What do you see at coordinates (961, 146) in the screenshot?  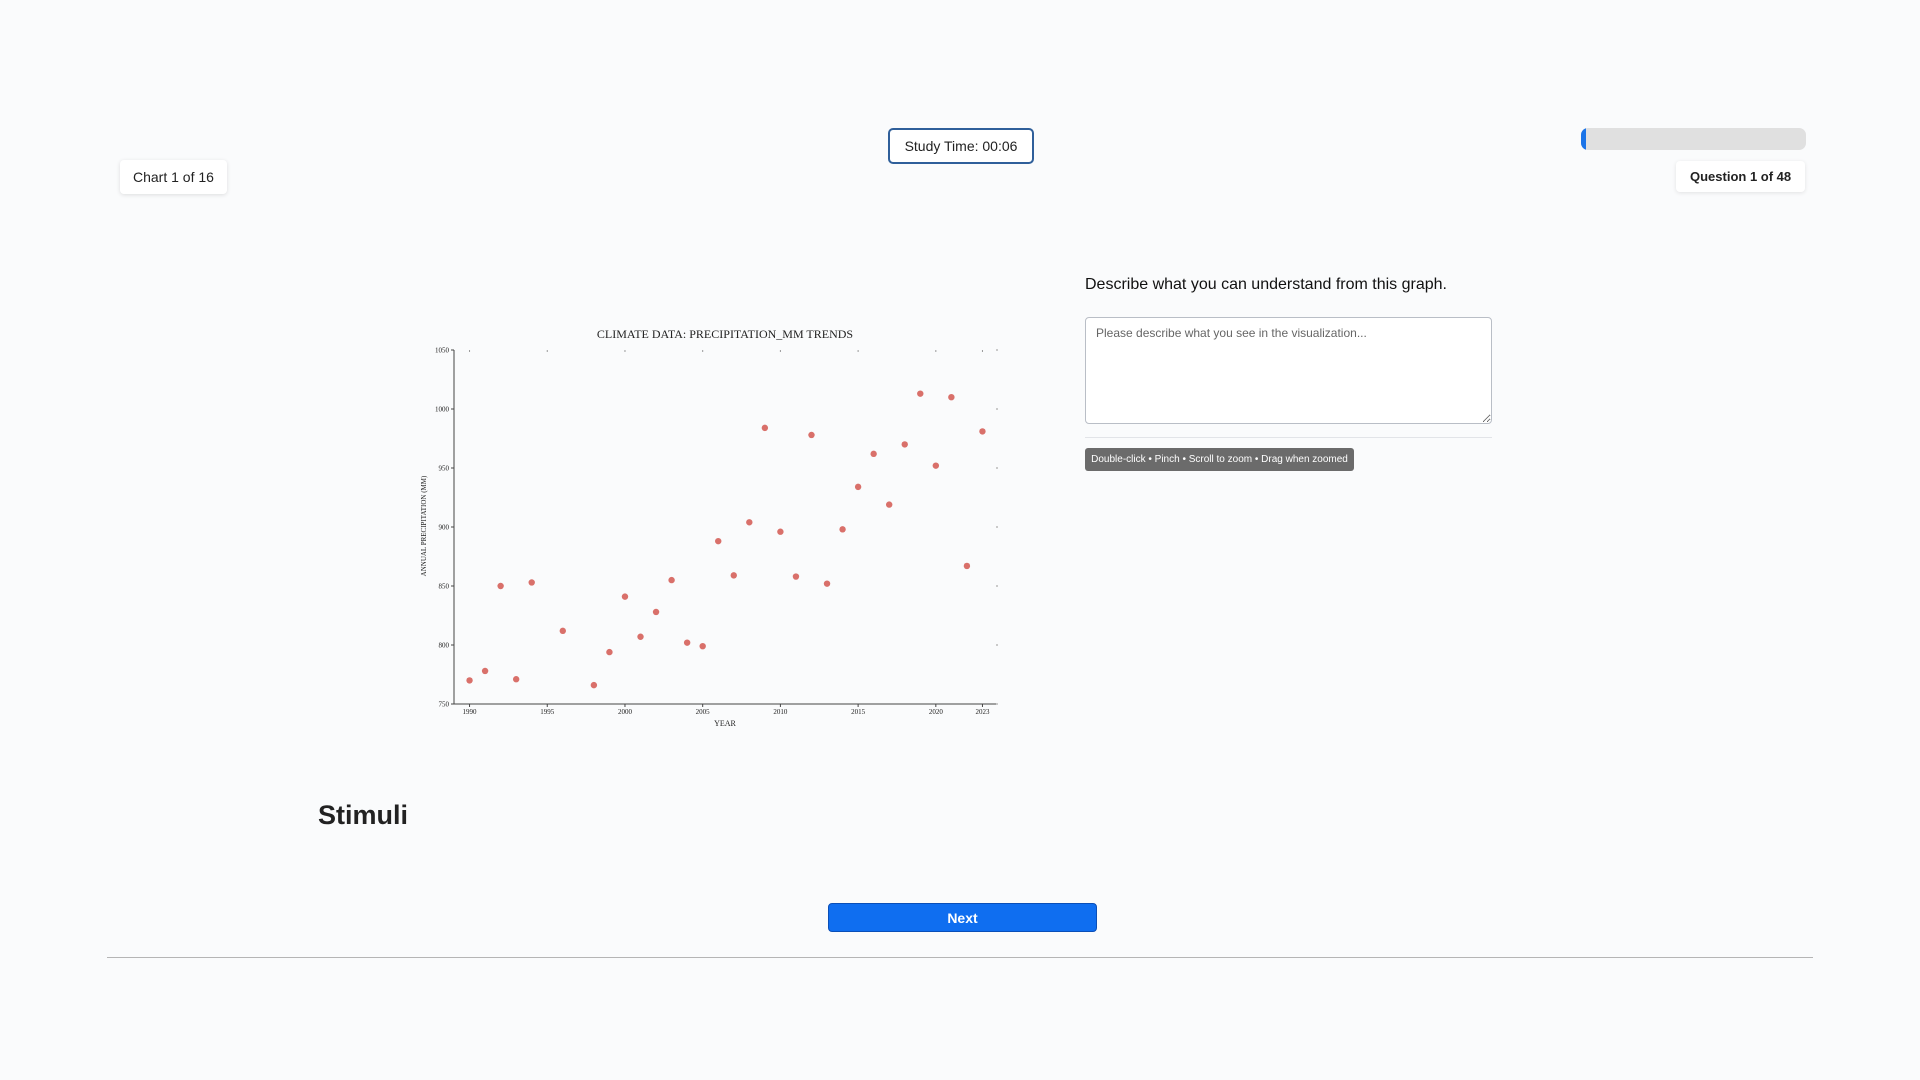 I see `study-timer: Study Time: 00:06` at bounding box center [961, 146].